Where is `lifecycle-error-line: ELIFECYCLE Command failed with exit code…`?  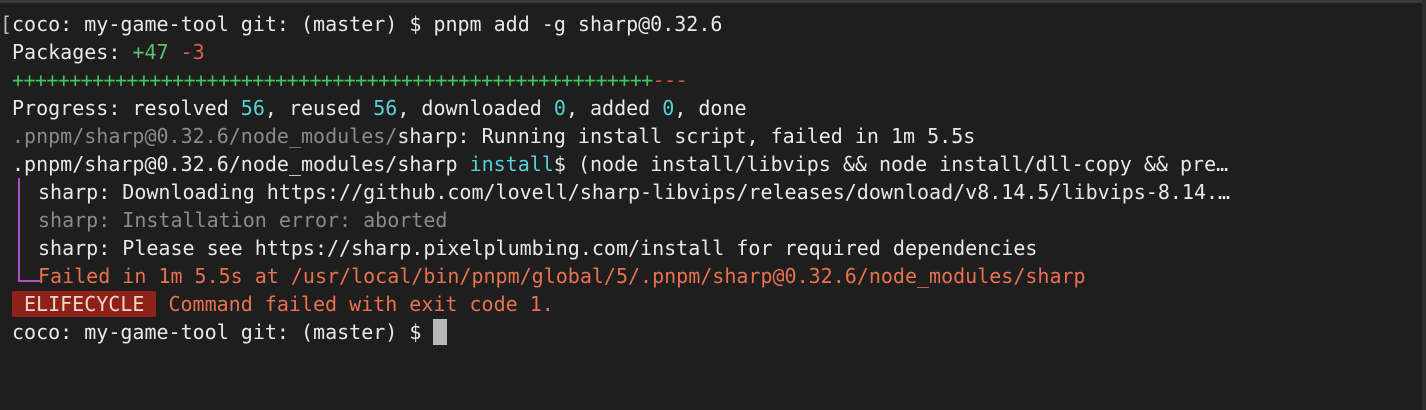 lifecycle-error-line: ELIFECYCLE Command failed with exit code… is located at coordinates (714, 304).